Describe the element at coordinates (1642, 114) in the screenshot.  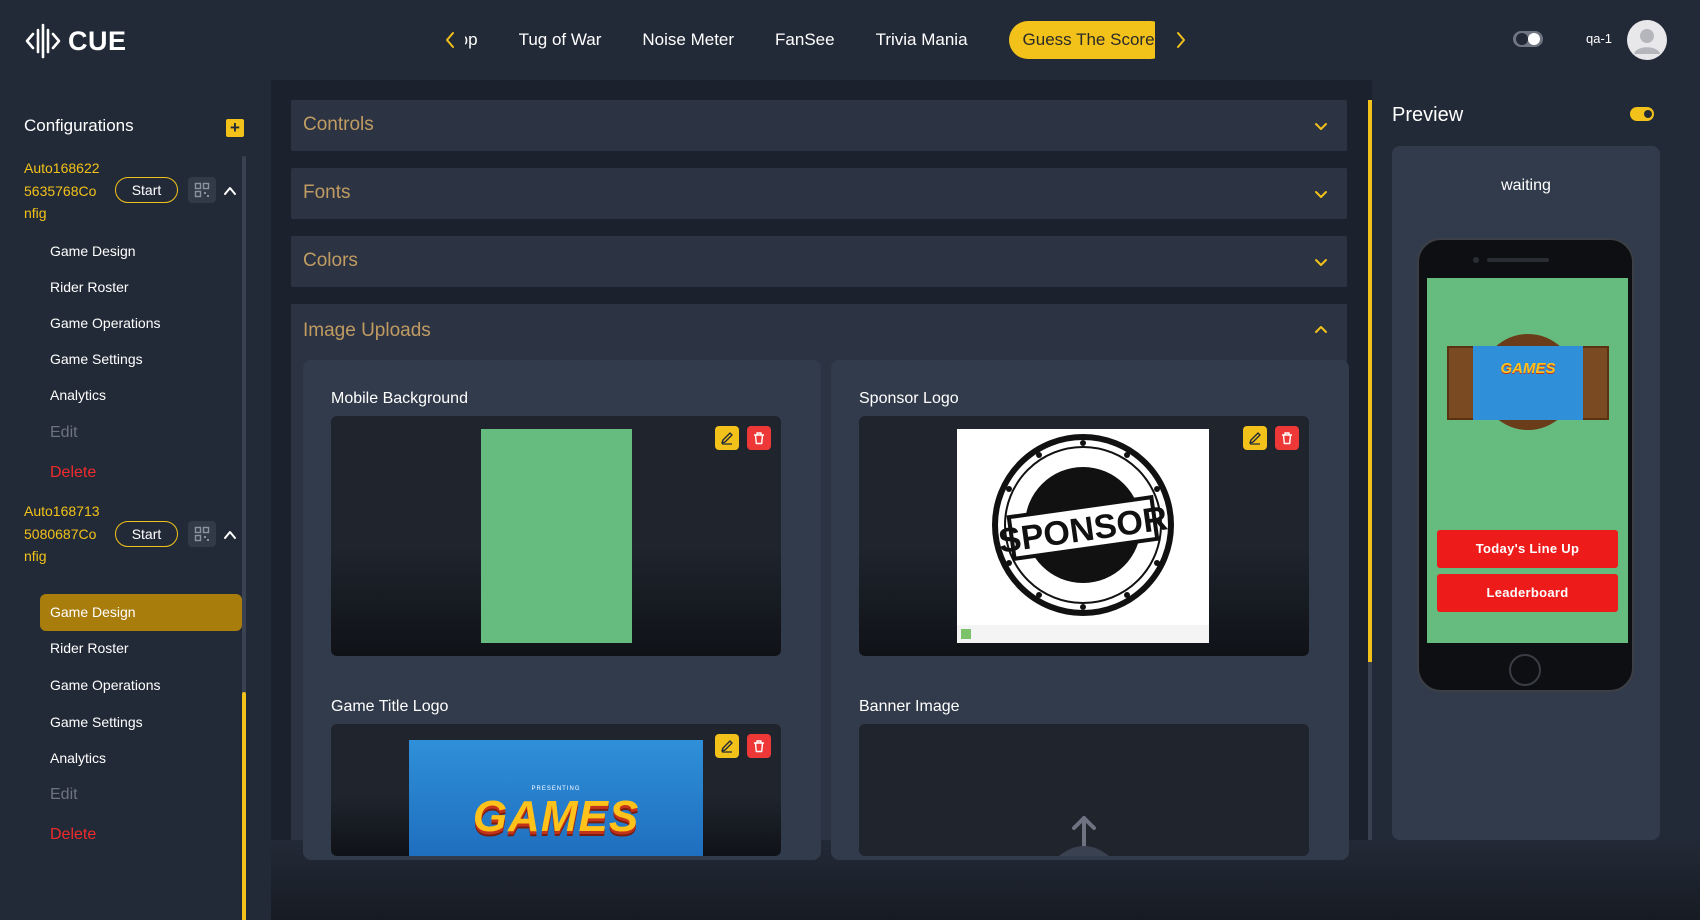
I see `preview-toggle` at that location.